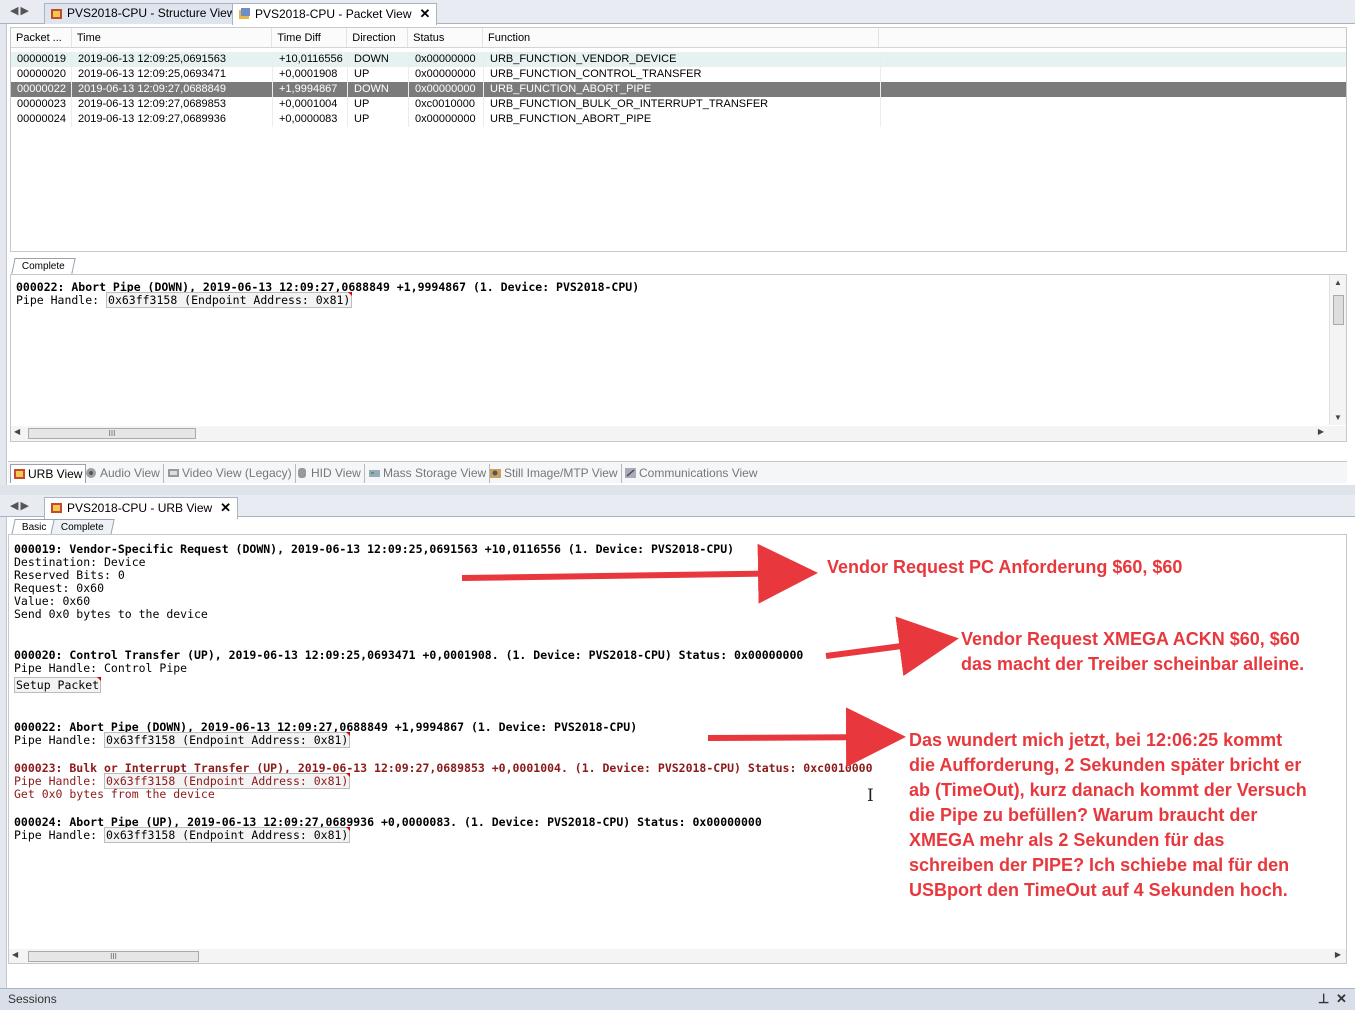 The image size is (1355, 1010). I want to click on text-cursor-icon: I, so click(870, 796).